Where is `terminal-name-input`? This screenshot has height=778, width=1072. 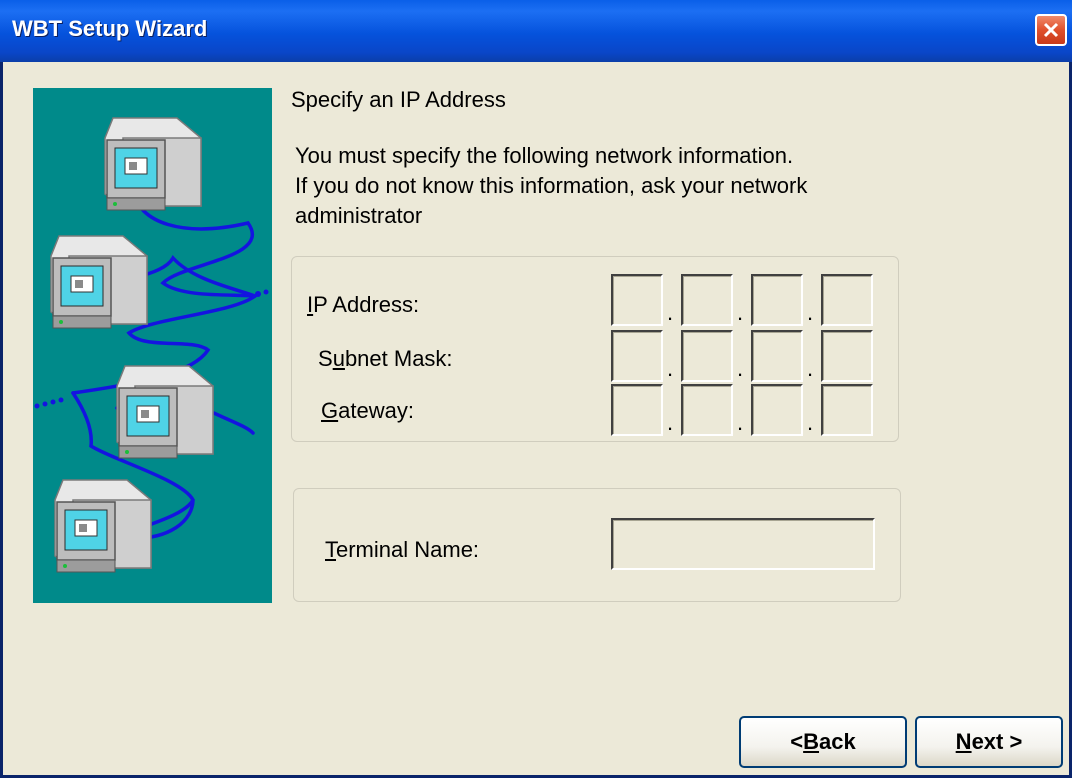
terminal-name-input is located at coordinates (743, 544).